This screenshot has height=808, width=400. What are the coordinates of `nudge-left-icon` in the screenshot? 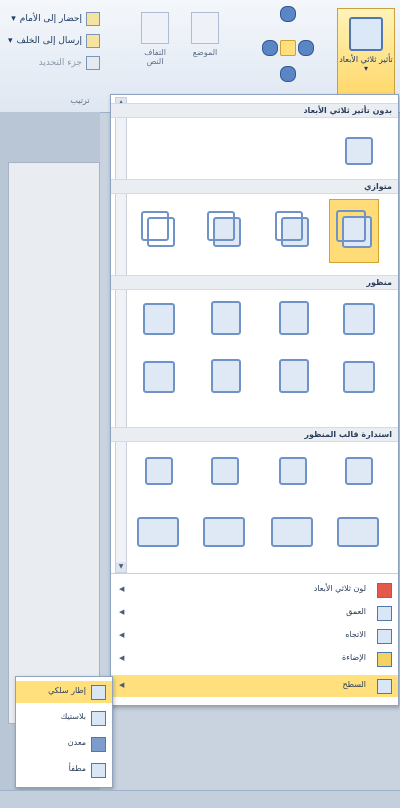 It's located at (270, 48).